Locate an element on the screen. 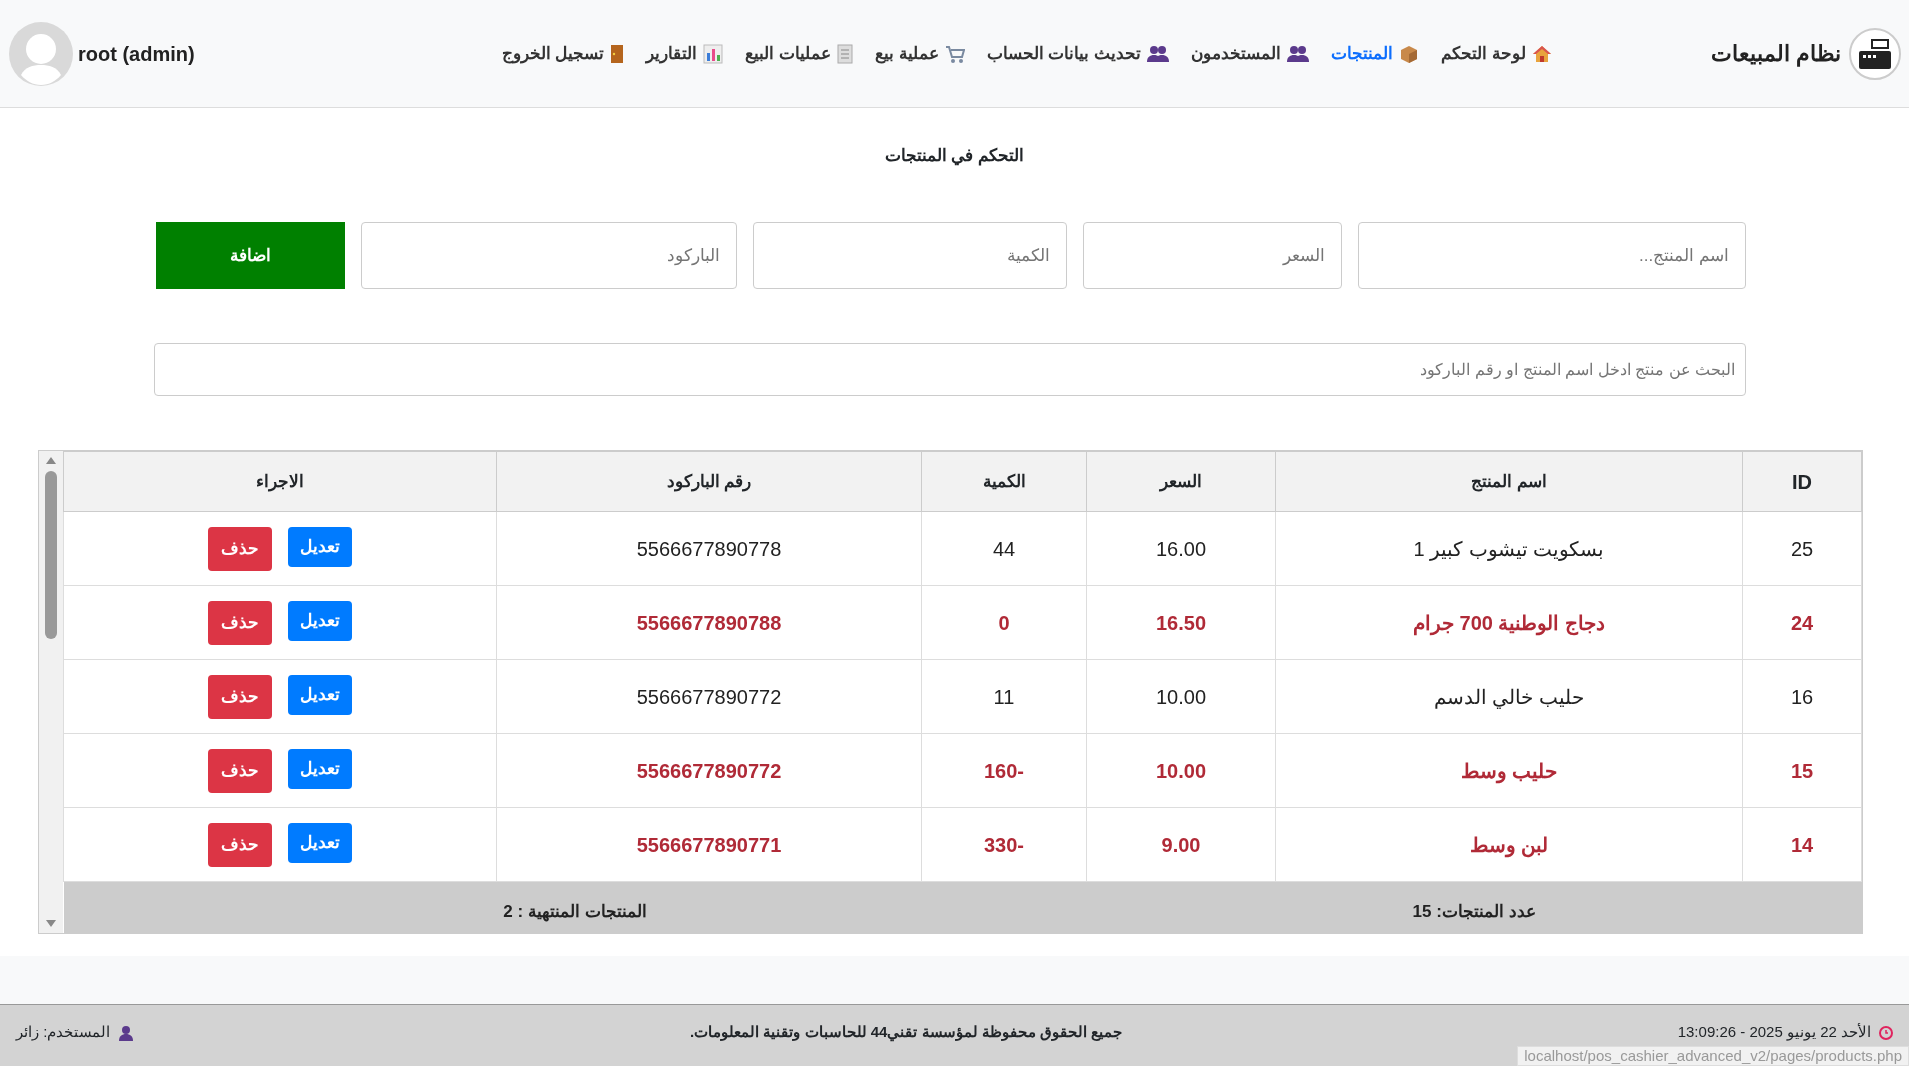 The height and width of the screenshot is (1075, 1909). search-field: البحث عن منتج ادخل اسم المنتج او رقم الباركود is located at coordinates (950, 370).